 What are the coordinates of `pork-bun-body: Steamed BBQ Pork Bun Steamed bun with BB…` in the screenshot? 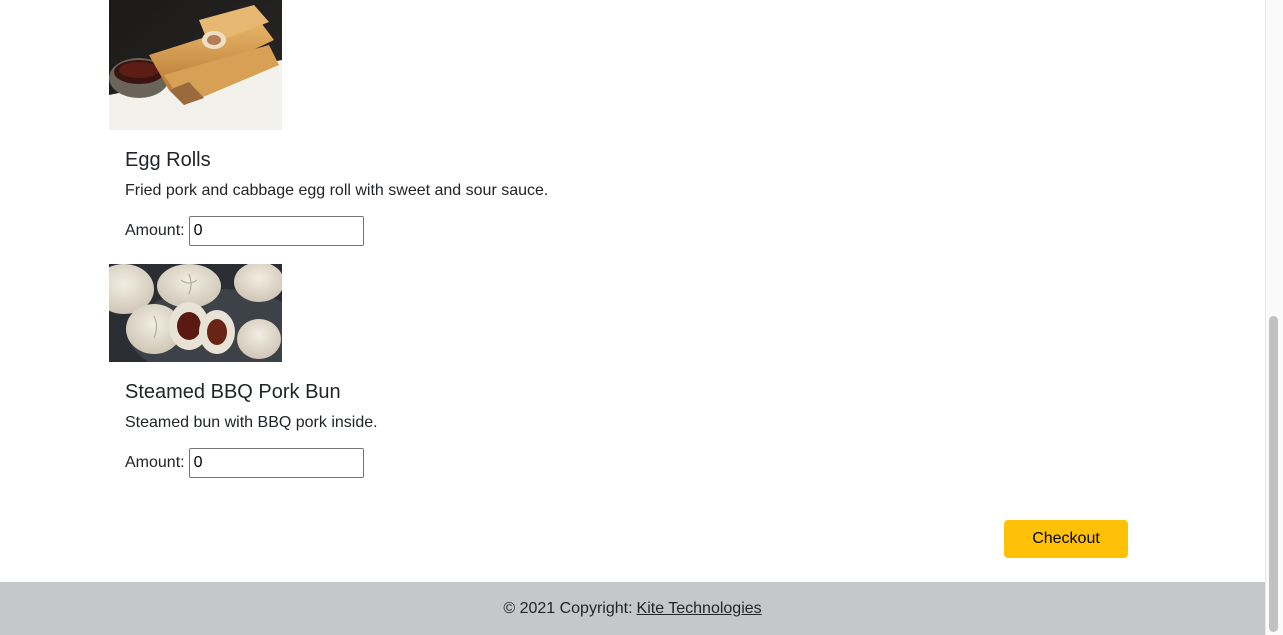 It's located at (409, 429).